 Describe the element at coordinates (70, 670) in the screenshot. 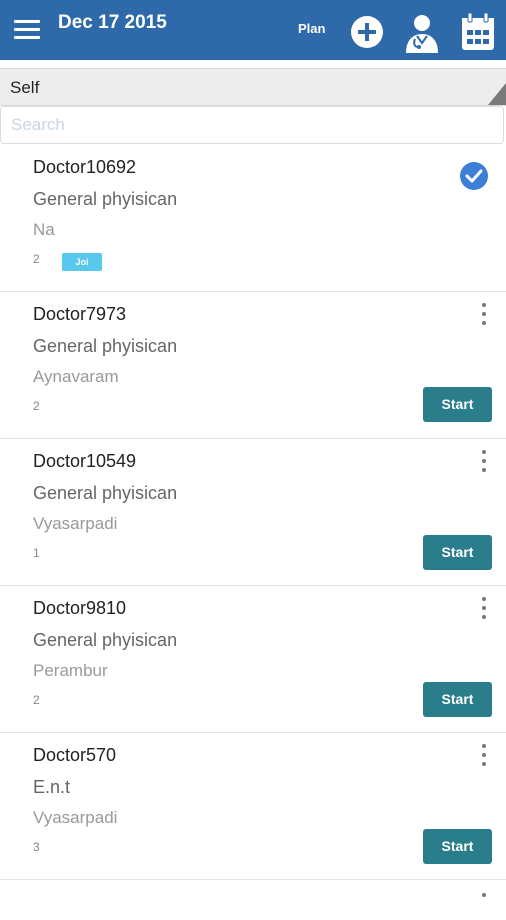

I see `doctor-area: Perambur` at that location.